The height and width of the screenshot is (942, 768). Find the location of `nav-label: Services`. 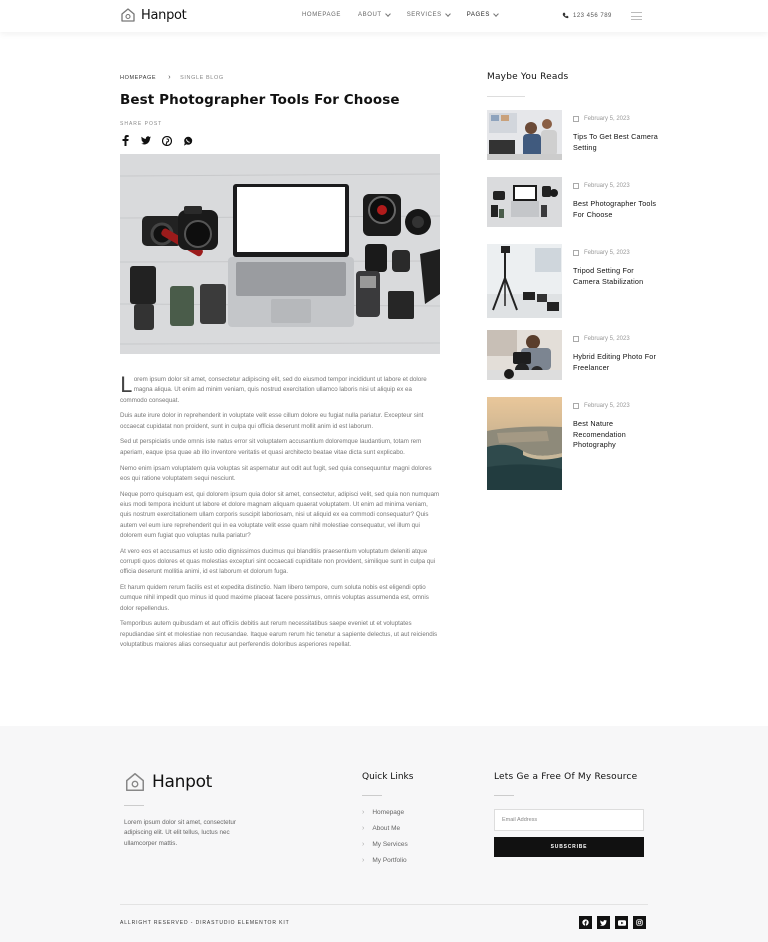

nav-label: Services is located at coordinates (424, 15).